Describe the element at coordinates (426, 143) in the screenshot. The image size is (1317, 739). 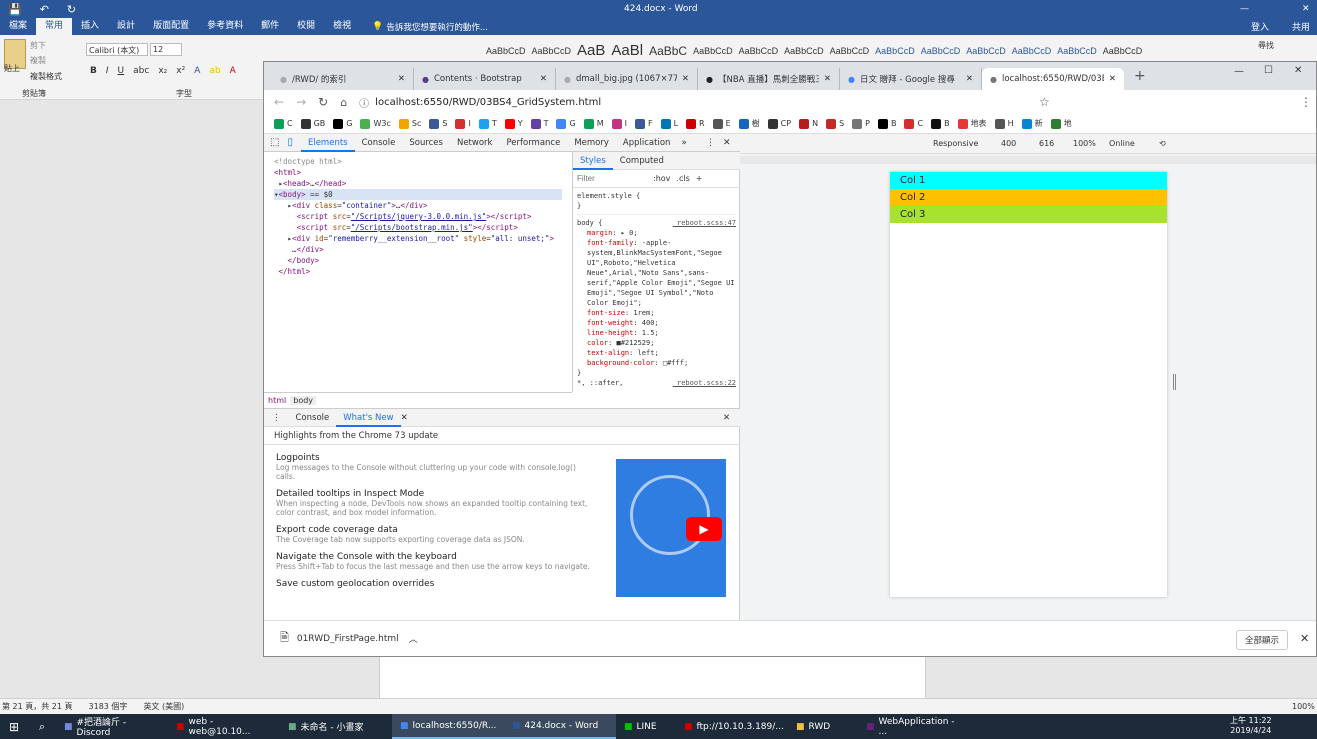
I see `devtools-tab-sources: Sources` at that location.